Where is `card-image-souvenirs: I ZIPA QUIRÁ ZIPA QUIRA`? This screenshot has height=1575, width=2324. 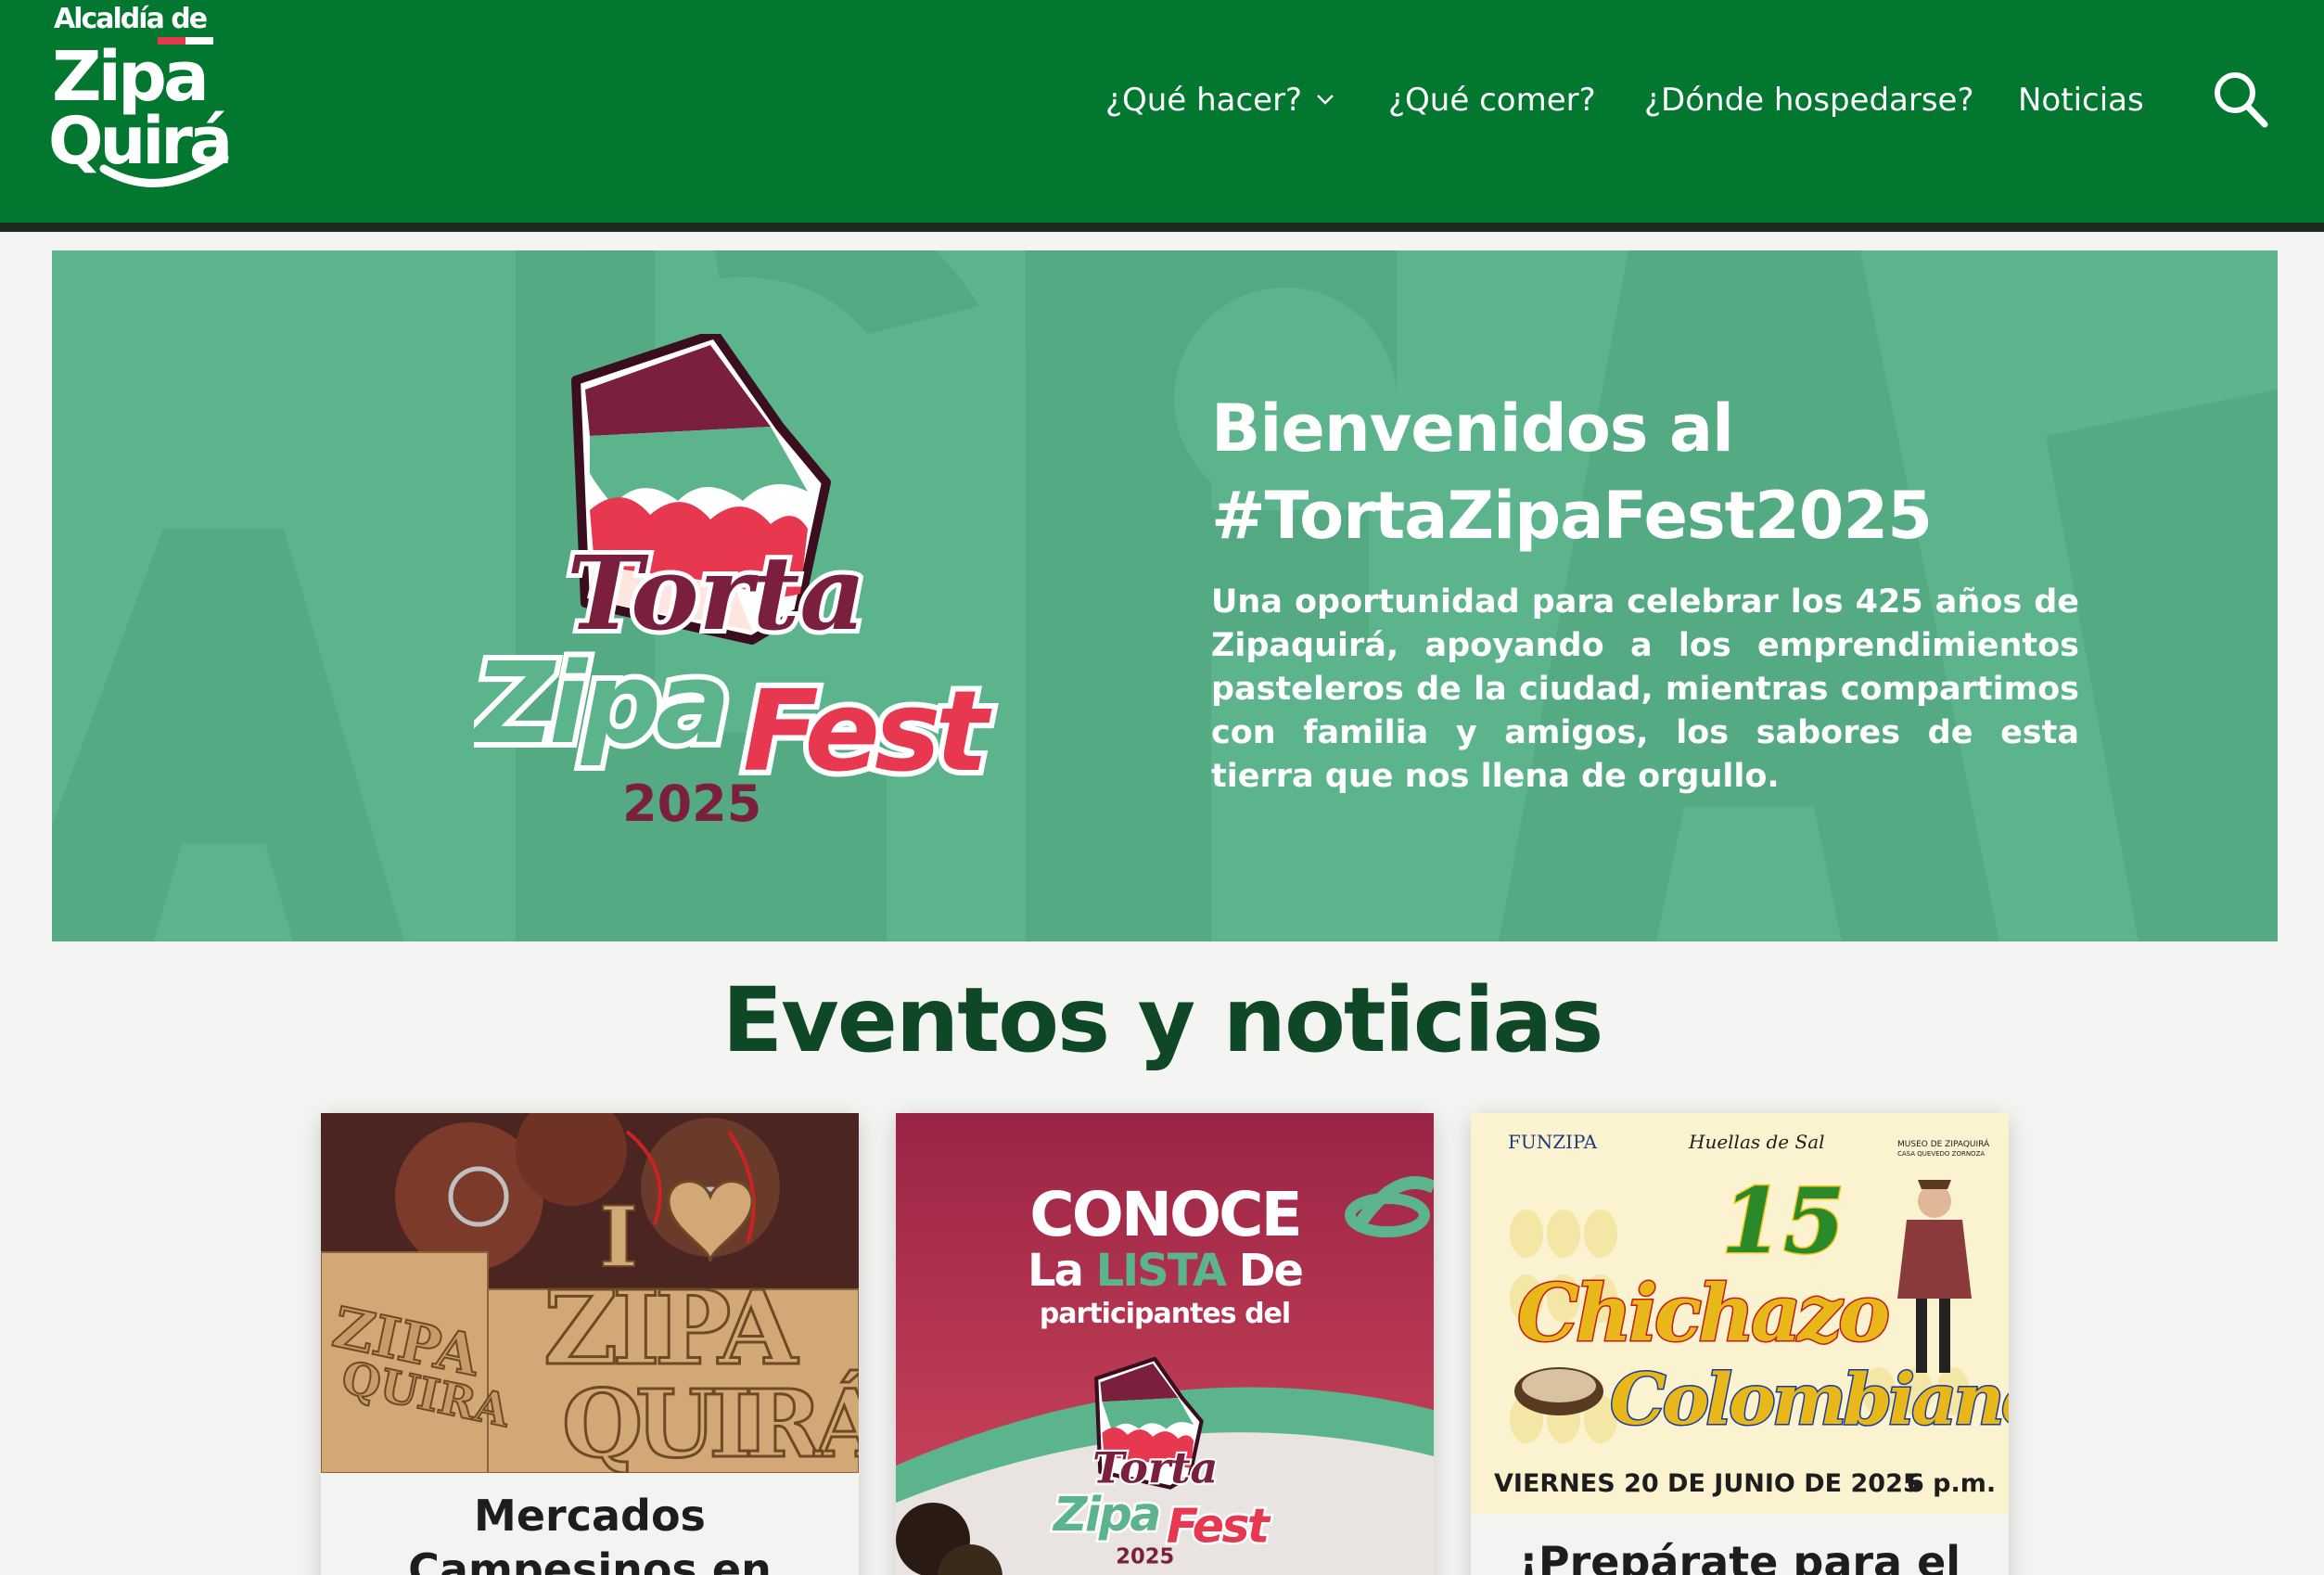 card-image-souvenirs: I ZIPA QUIRÁ ZIPA QUIRA is located at coordinates (590, 1293).